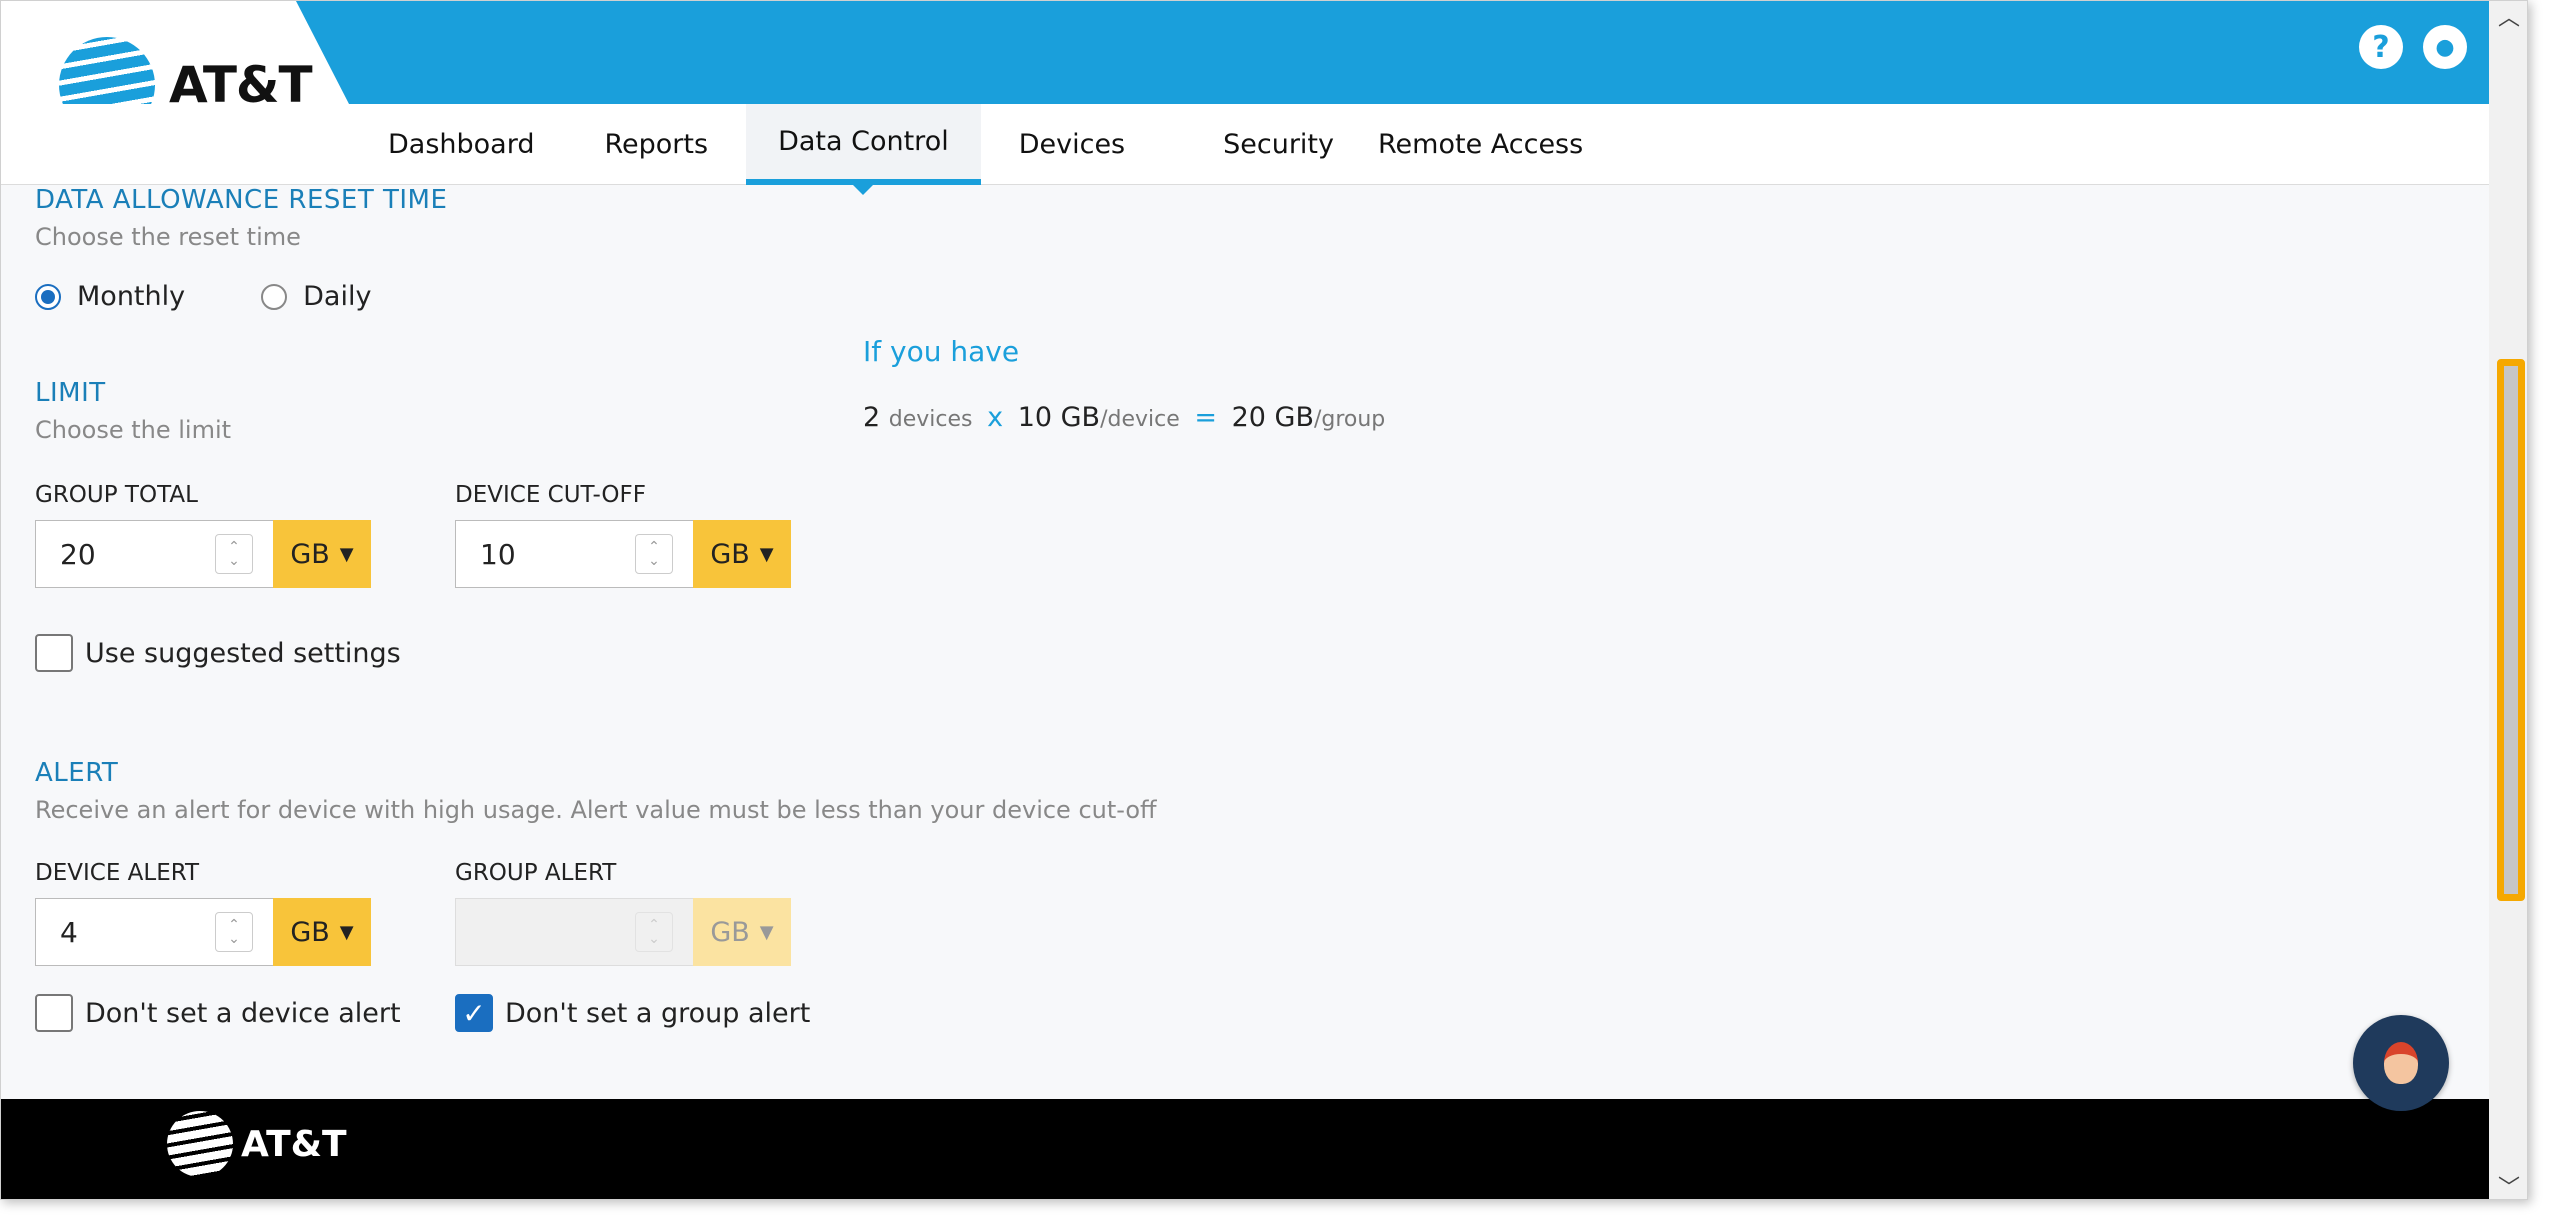 The width and height of the screenshot is (2560, 1227). I want to click on no-group-alert-label: Don't set a group alert, so click(657, 1013).